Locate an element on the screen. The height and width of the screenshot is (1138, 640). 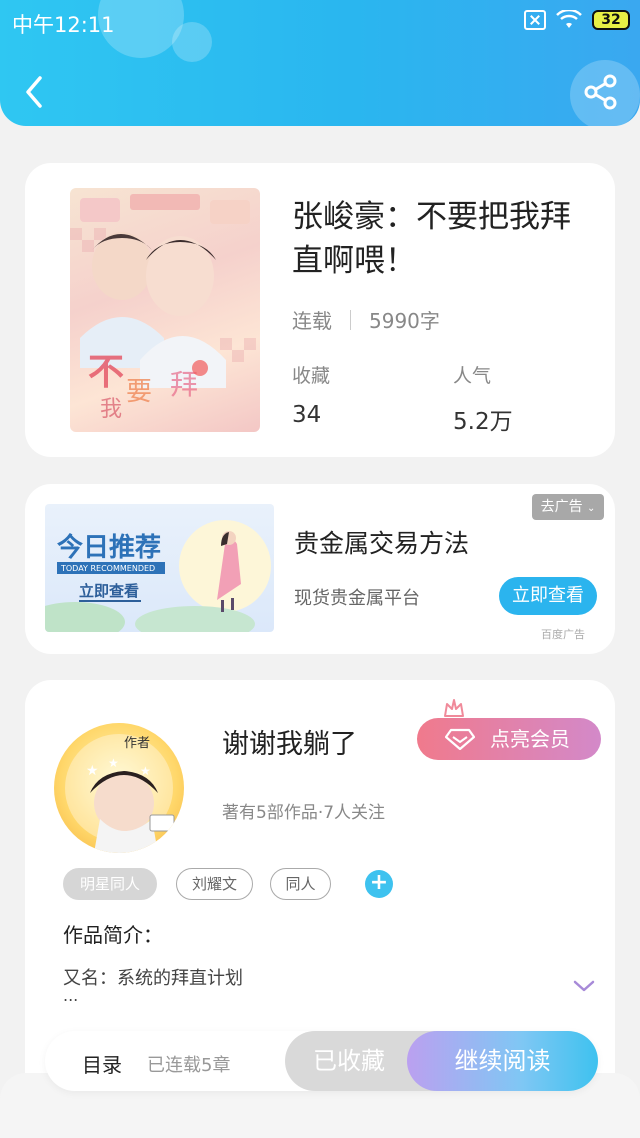
ad-image-main-text: 今日推荐 is located at coordinates (109, 547).